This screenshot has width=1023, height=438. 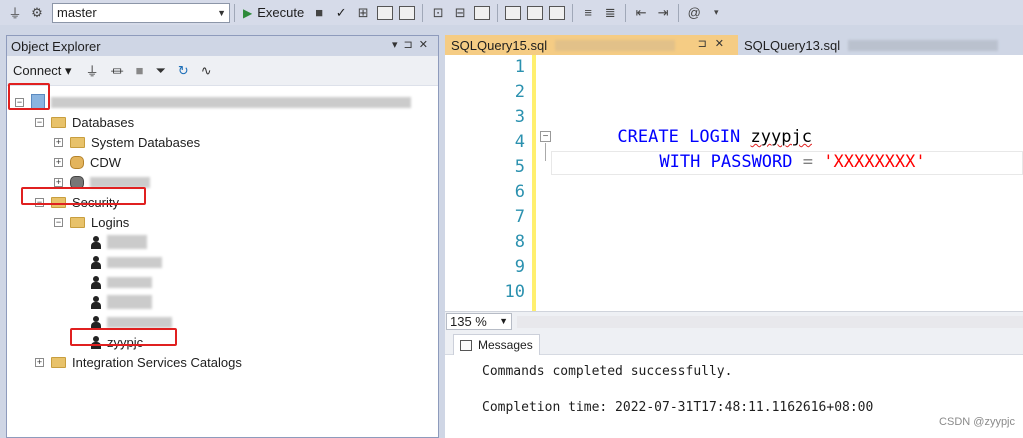 What do you see at coordinates (680, 162) in the screenshot?
I see `keyword-with: WITH` at bounding box center [680, 162].